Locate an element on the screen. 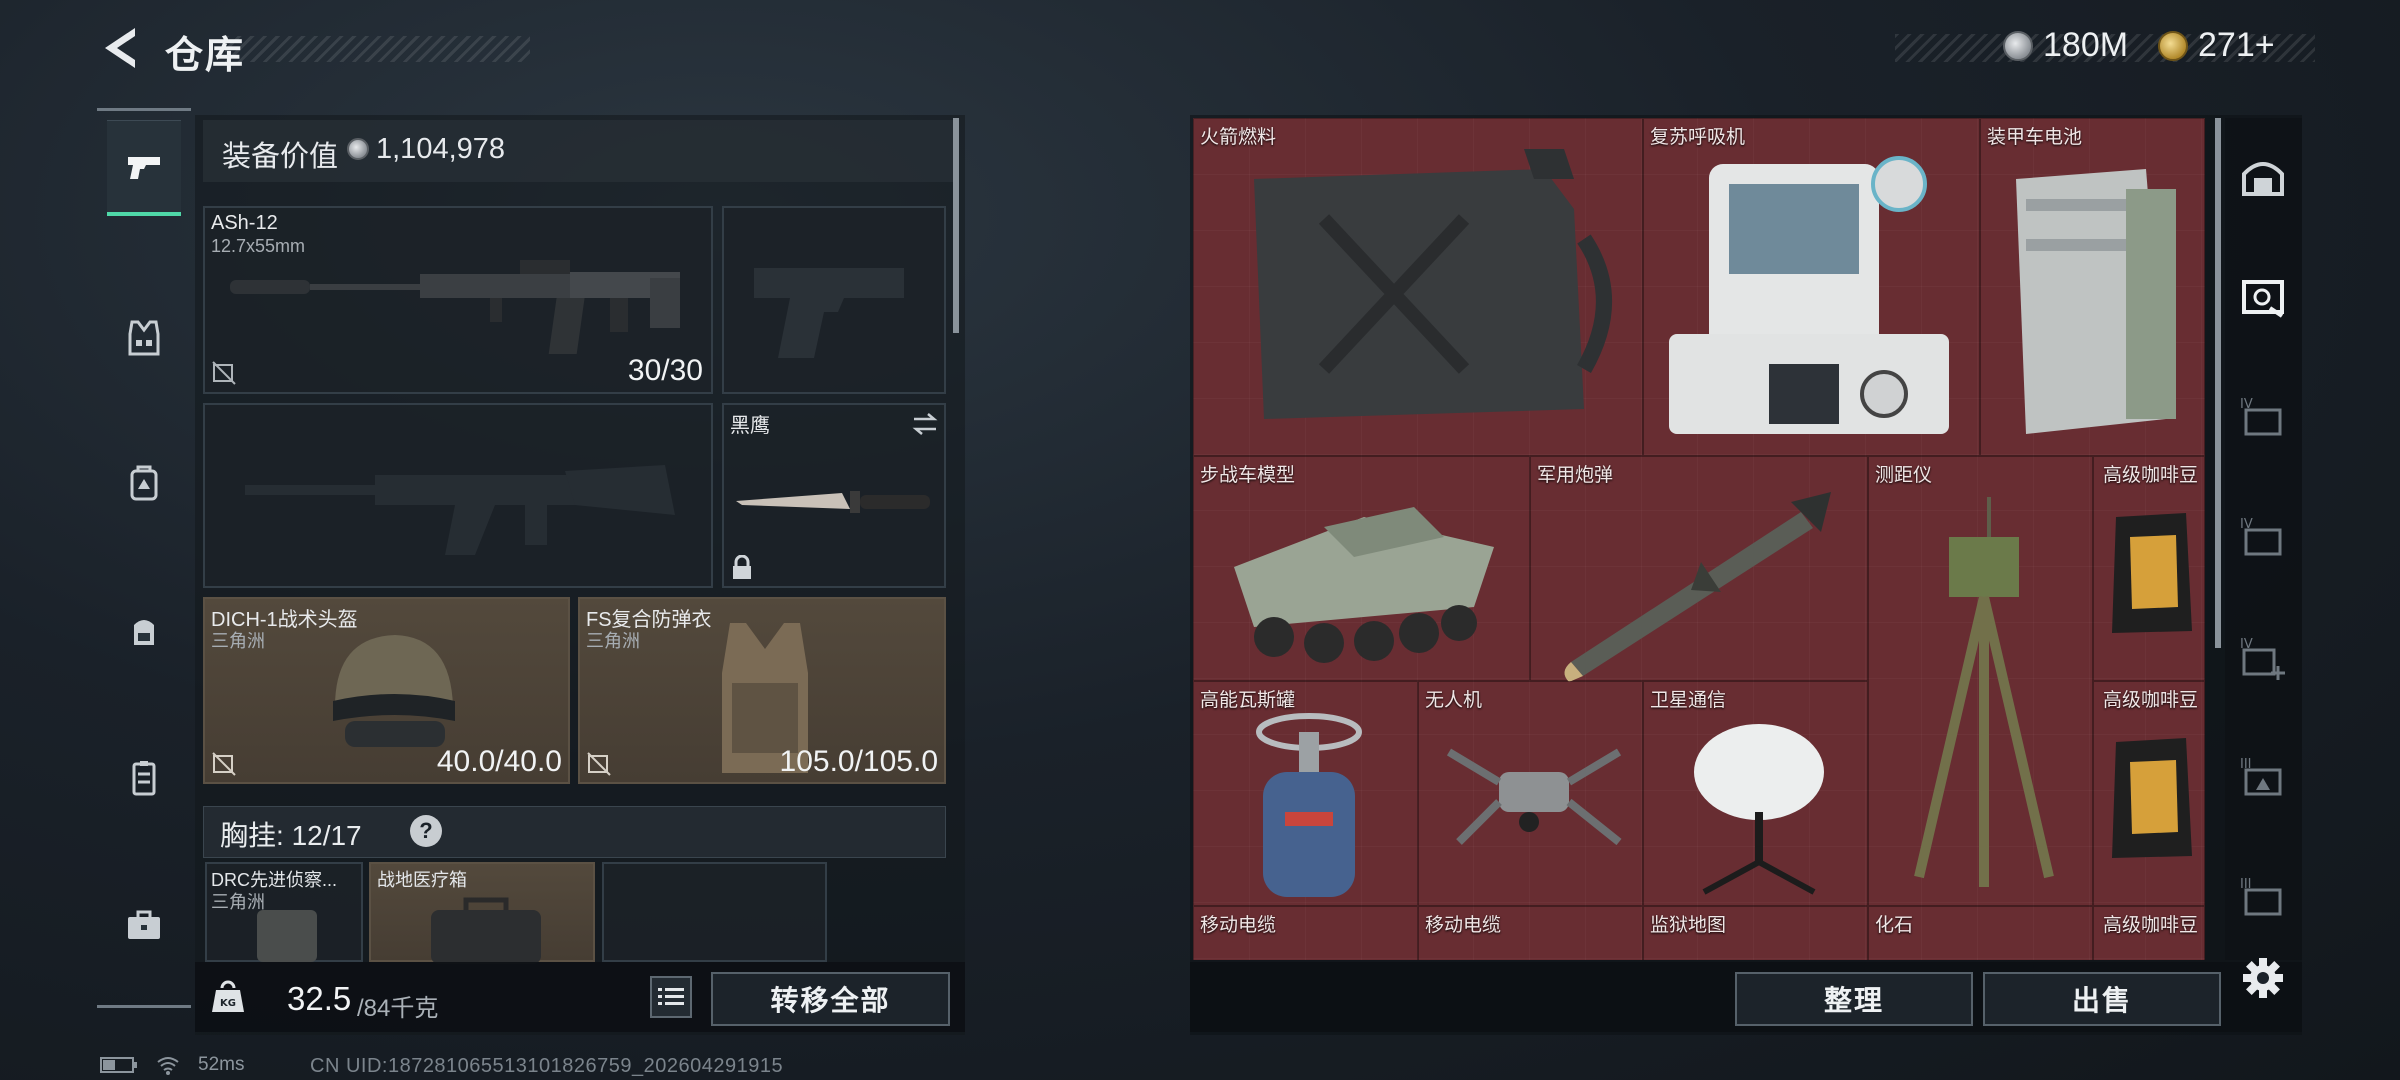 Image resolution: width=2400 pixels, height=1080 pixels. settings-gear-icon is located at coordinates (2263, 978).